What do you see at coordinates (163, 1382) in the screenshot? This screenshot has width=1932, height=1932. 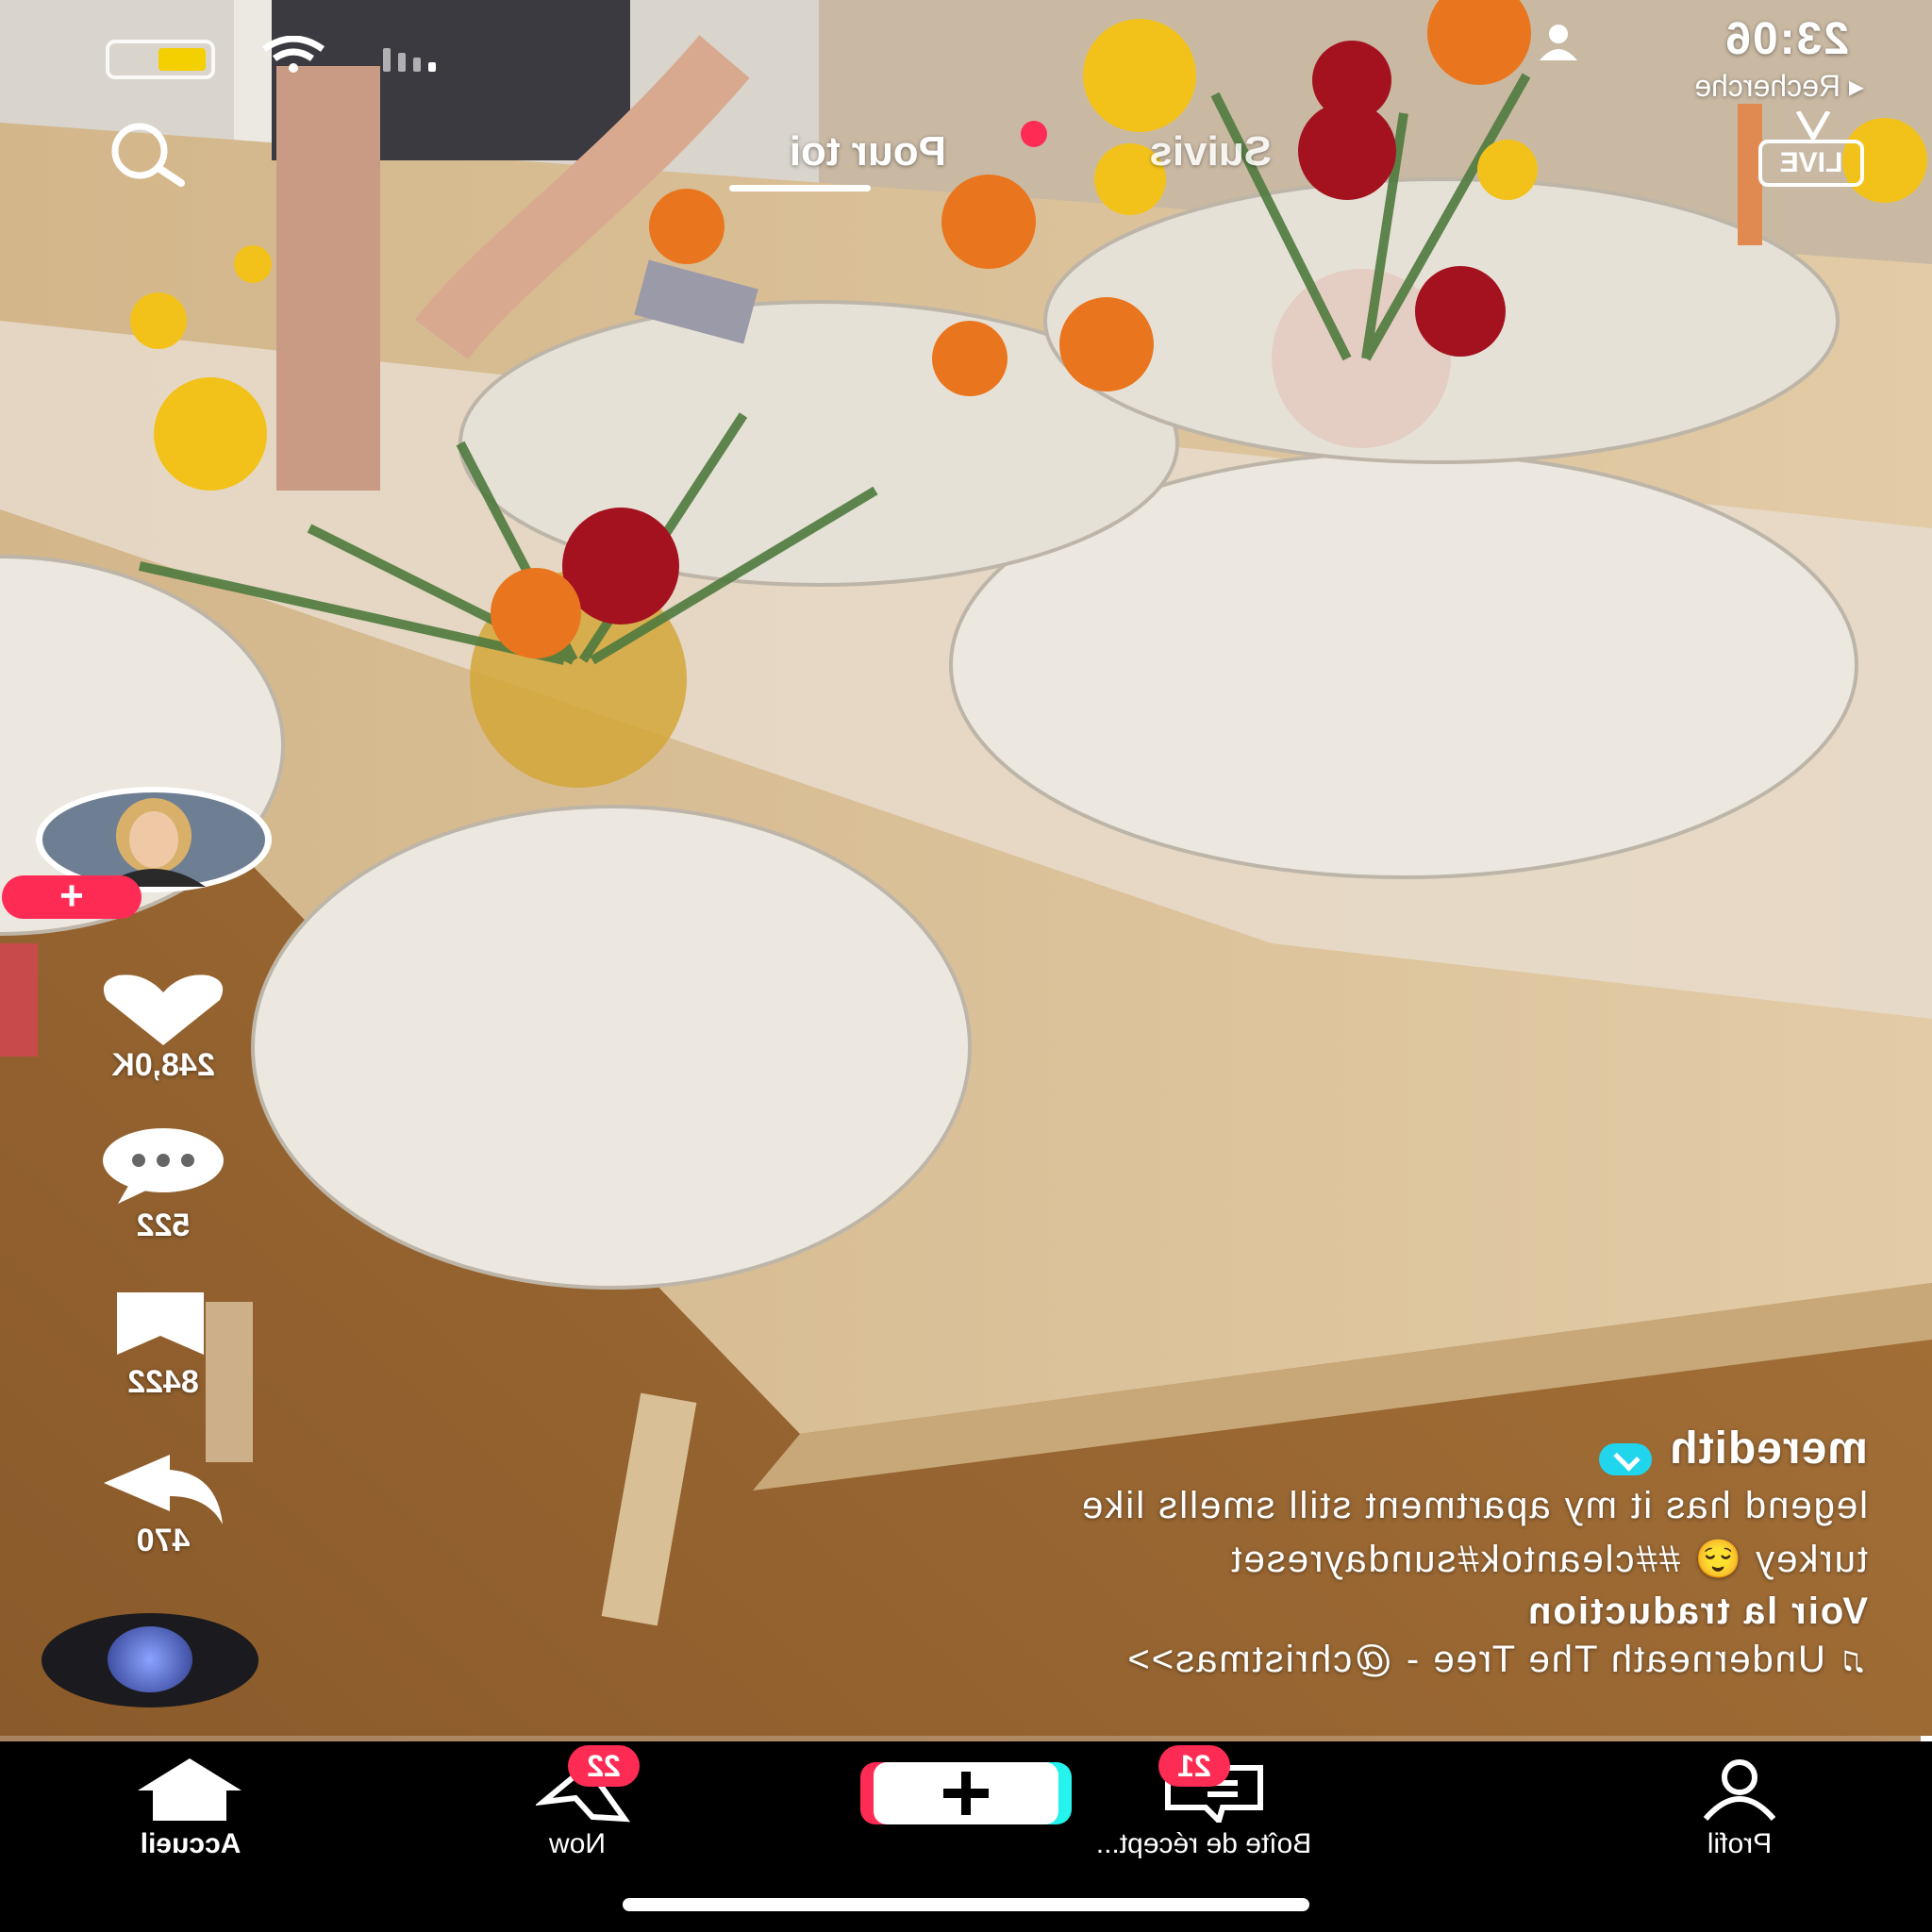 I see `bookmark-count: 8422` at bounding box center [163, 1382].